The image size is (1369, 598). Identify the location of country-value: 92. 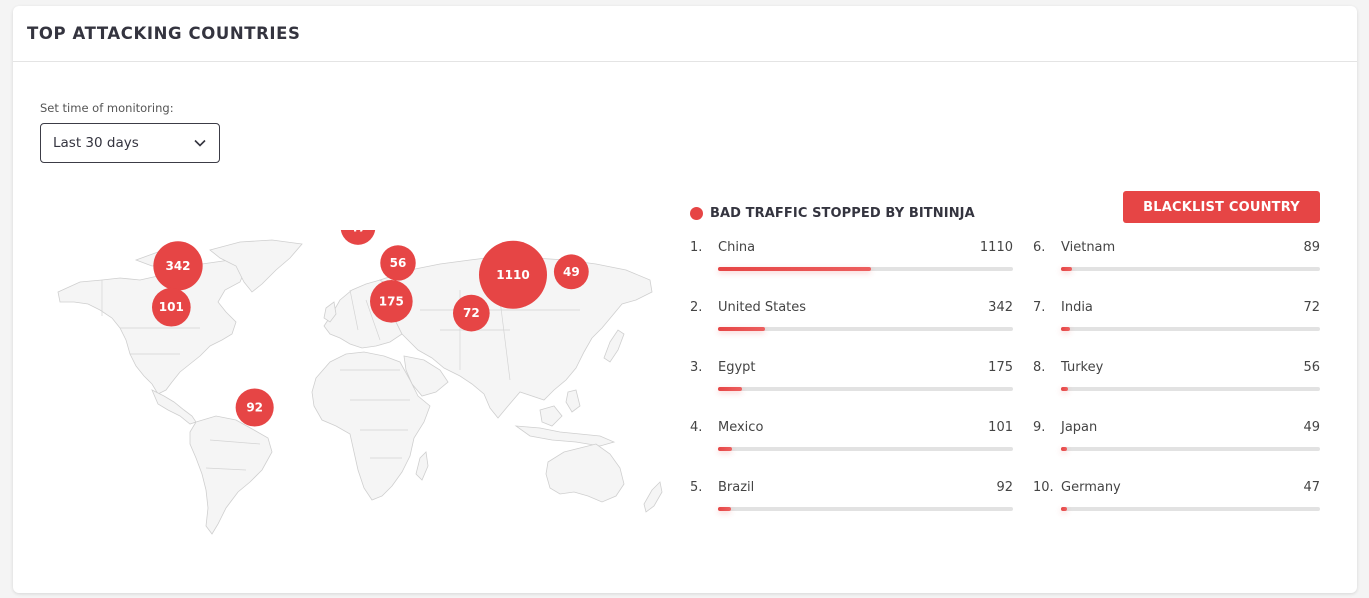
(1004, 487).